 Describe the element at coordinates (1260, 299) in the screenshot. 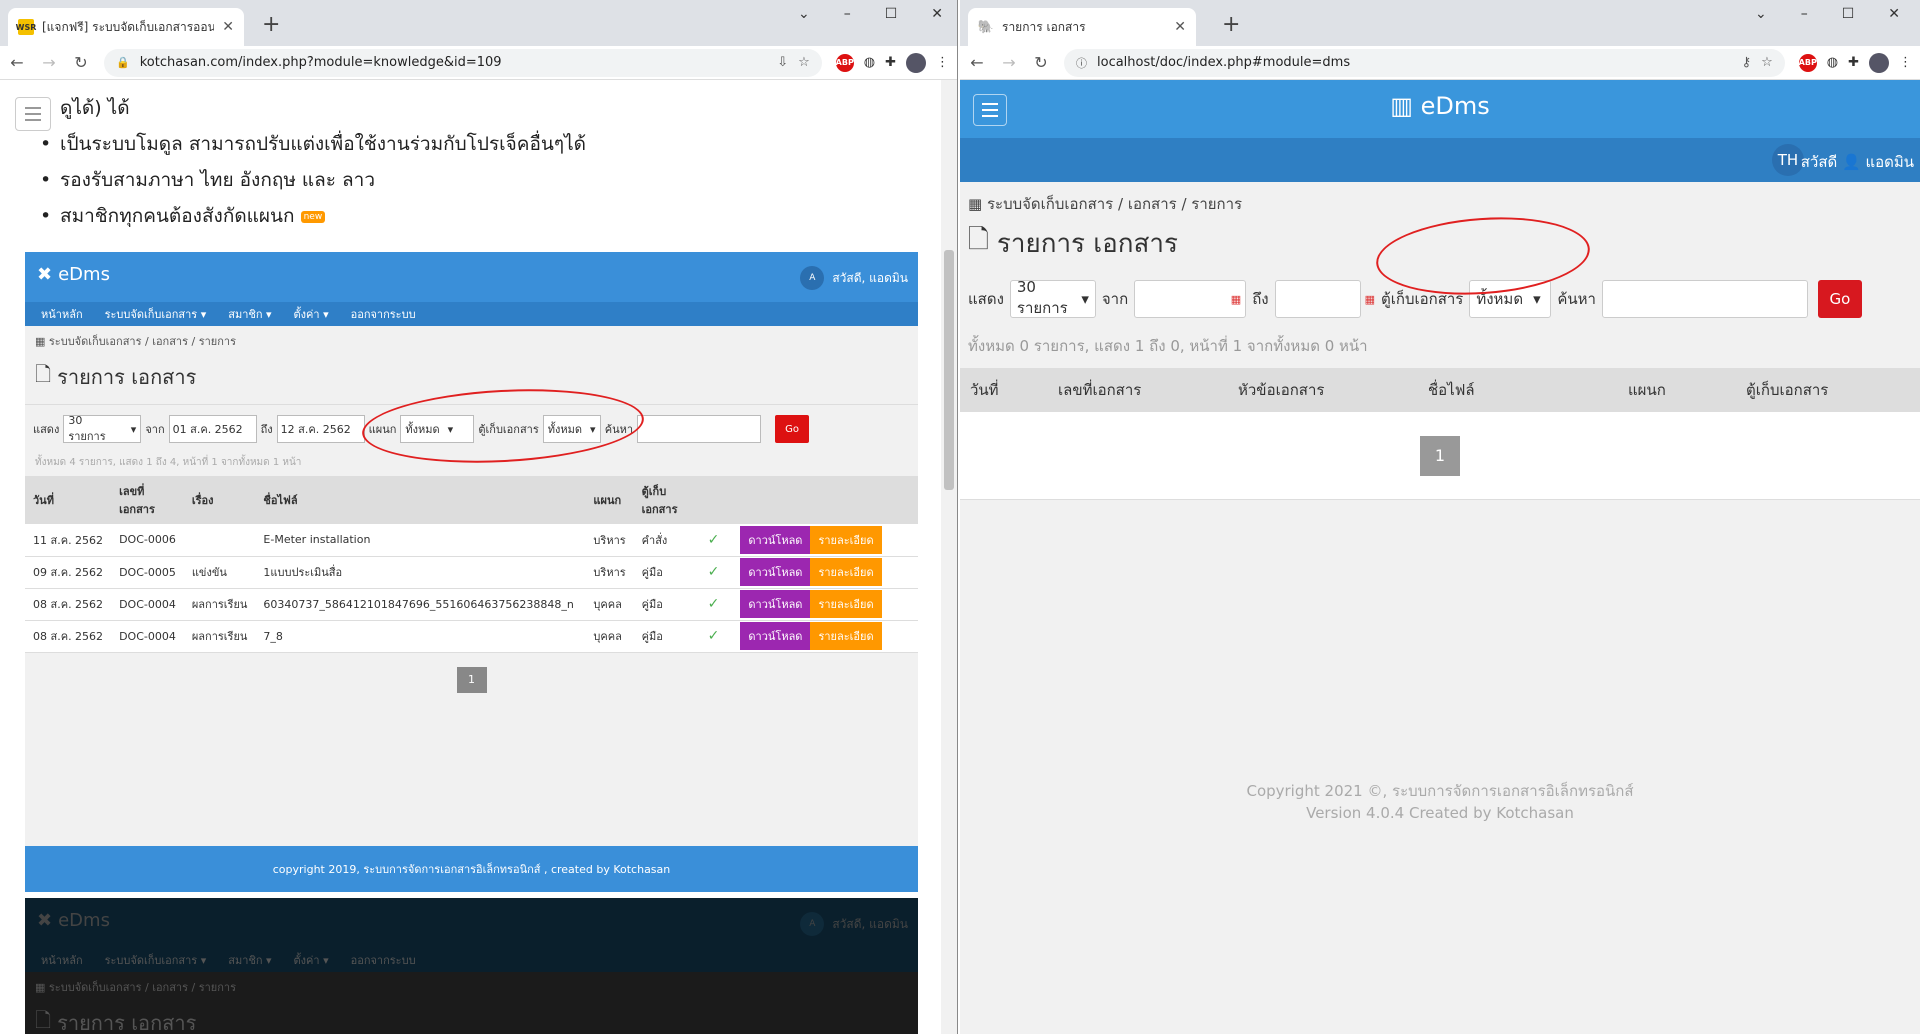

I see `to-label: ถึง` at that location.